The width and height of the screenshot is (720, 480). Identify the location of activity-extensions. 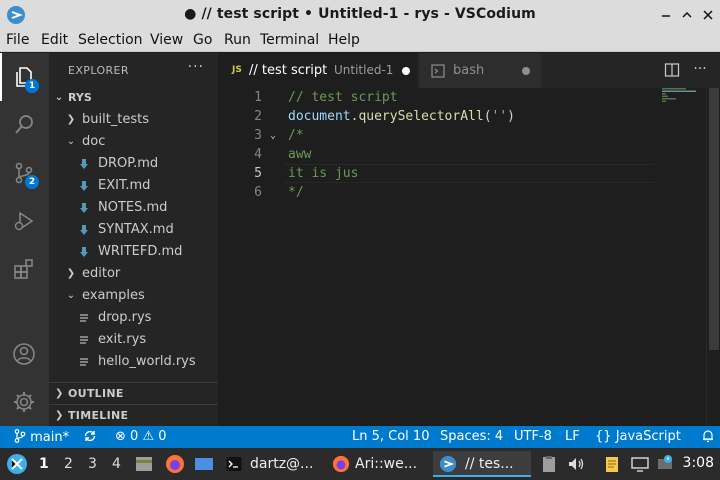
(24, 269).